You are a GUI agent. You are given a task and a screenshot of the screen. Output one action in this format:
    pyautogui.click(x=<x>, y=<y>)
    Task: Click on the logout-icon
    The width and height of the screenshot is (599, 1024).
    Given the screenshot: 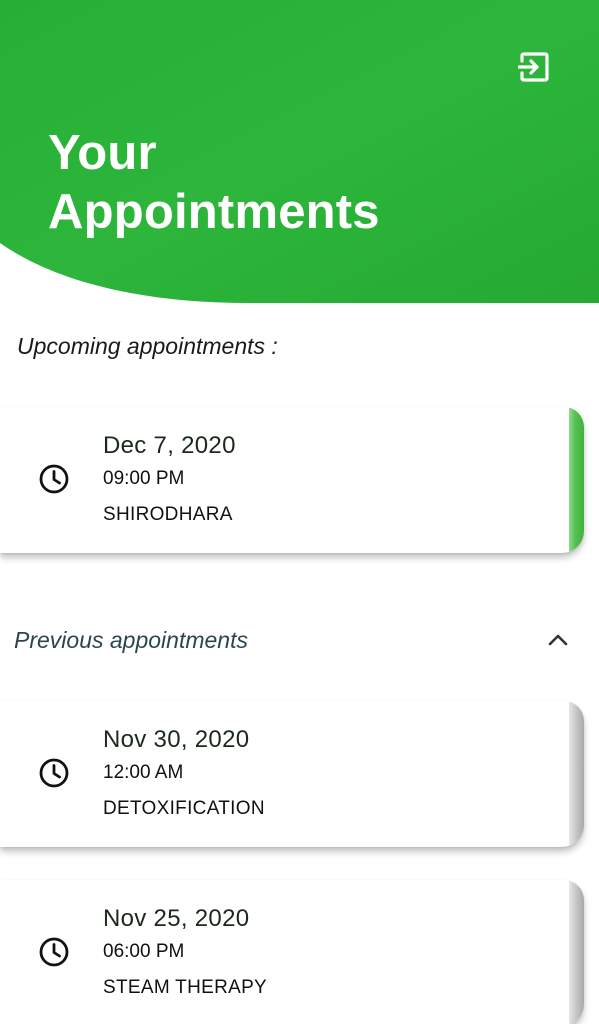 What is the action you would take?
    pyautogui.click(x=533, y=67)
    